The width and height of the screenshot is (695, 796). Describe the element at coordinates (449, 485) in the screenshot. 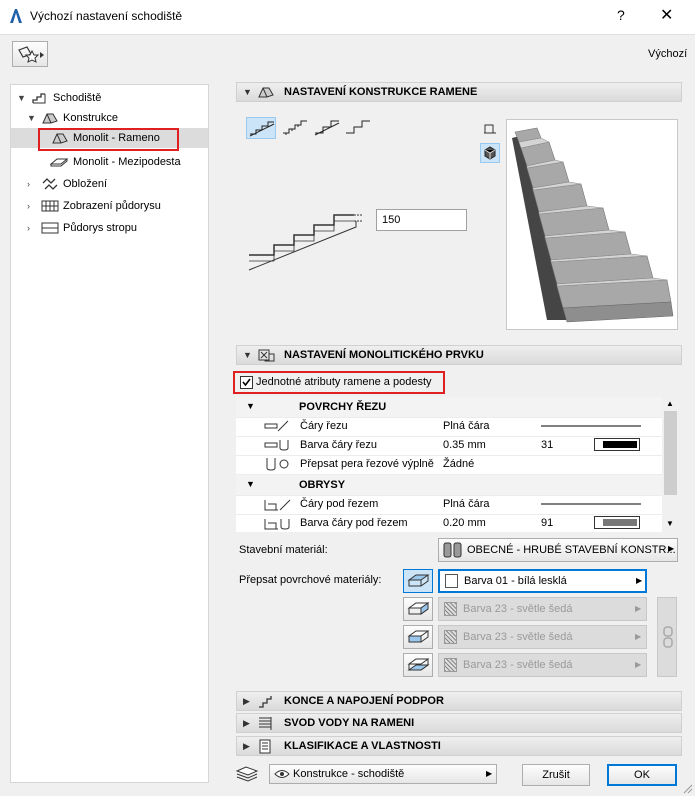

I see `group-header-row: ▼ OBRYSY` at that location.